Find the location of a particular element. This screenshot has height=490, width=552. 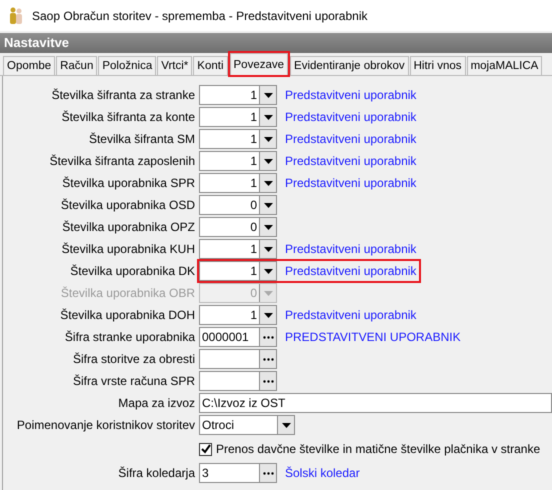

field-label: Šifra koledarja is located at coordinates (156, 473).